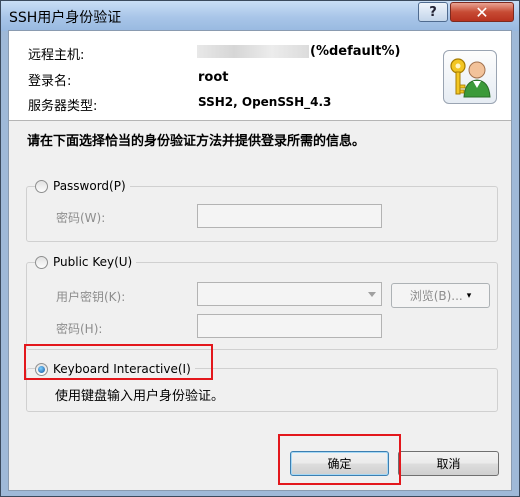 Image resolution: width=520 pixels, height=497 pixels. What do you see at coordinates (289, 326) in the screenshot?
I see `passphrase-input` at bounding box center [289, 326].